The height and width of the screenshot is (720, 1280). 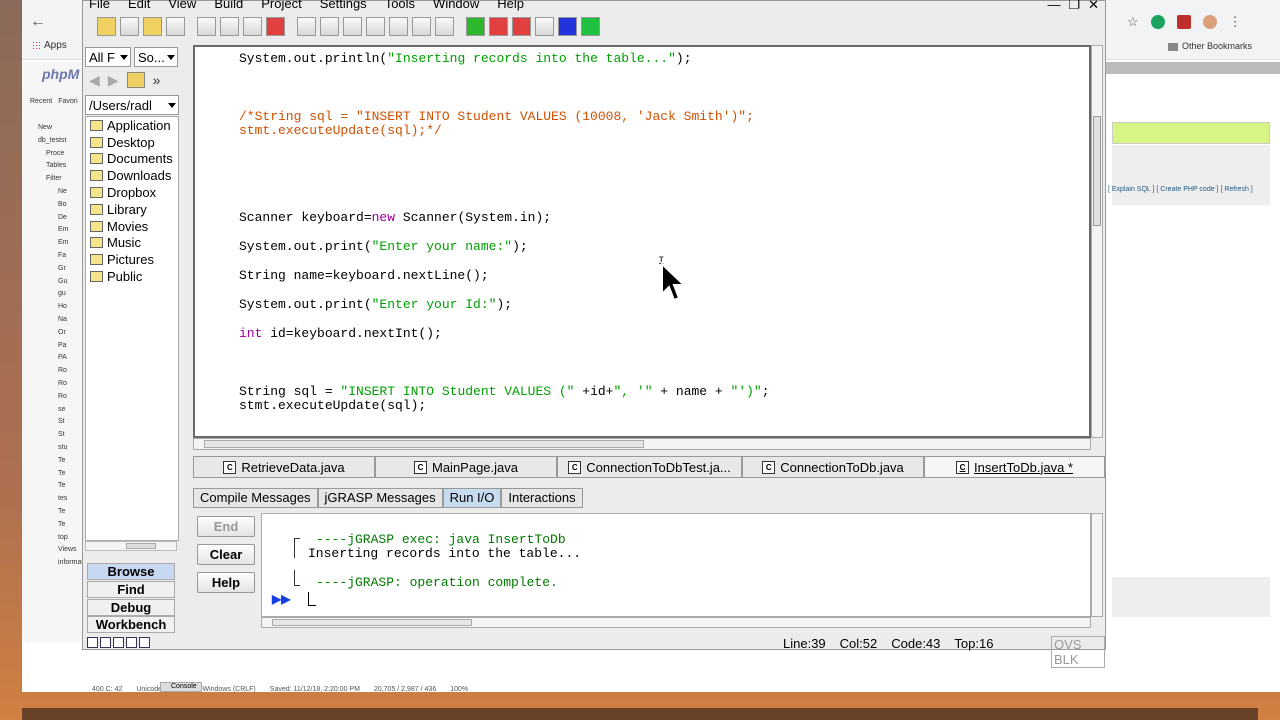 I want to click on console-tab: Console, so click(x=181, y=687).